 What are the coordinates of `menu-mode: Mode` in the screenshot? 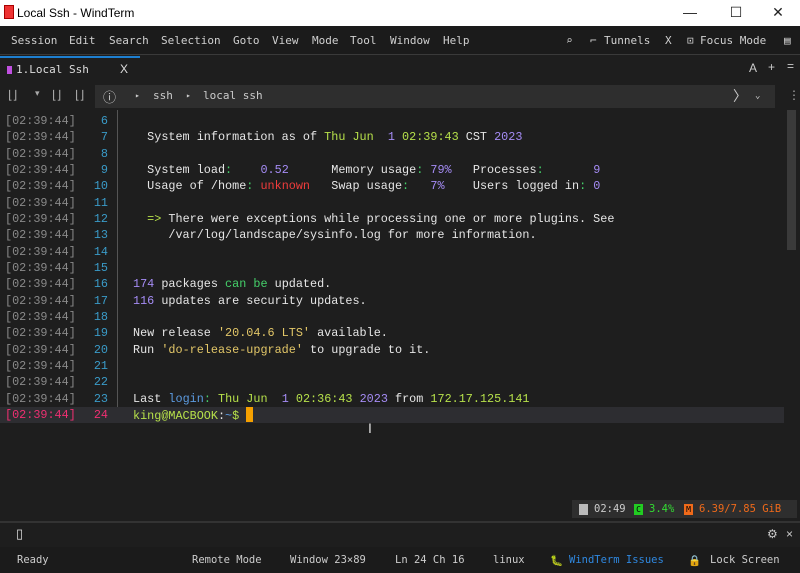 It's located at (325, 40).